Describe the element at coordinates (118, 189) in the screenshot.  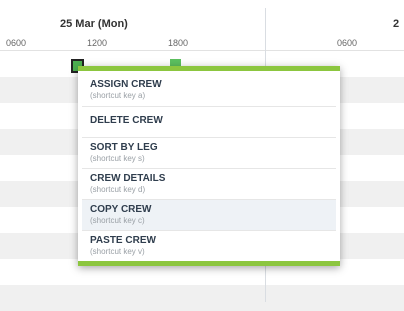
I see `menu-item-hint: (shortcut key d)` at that location.